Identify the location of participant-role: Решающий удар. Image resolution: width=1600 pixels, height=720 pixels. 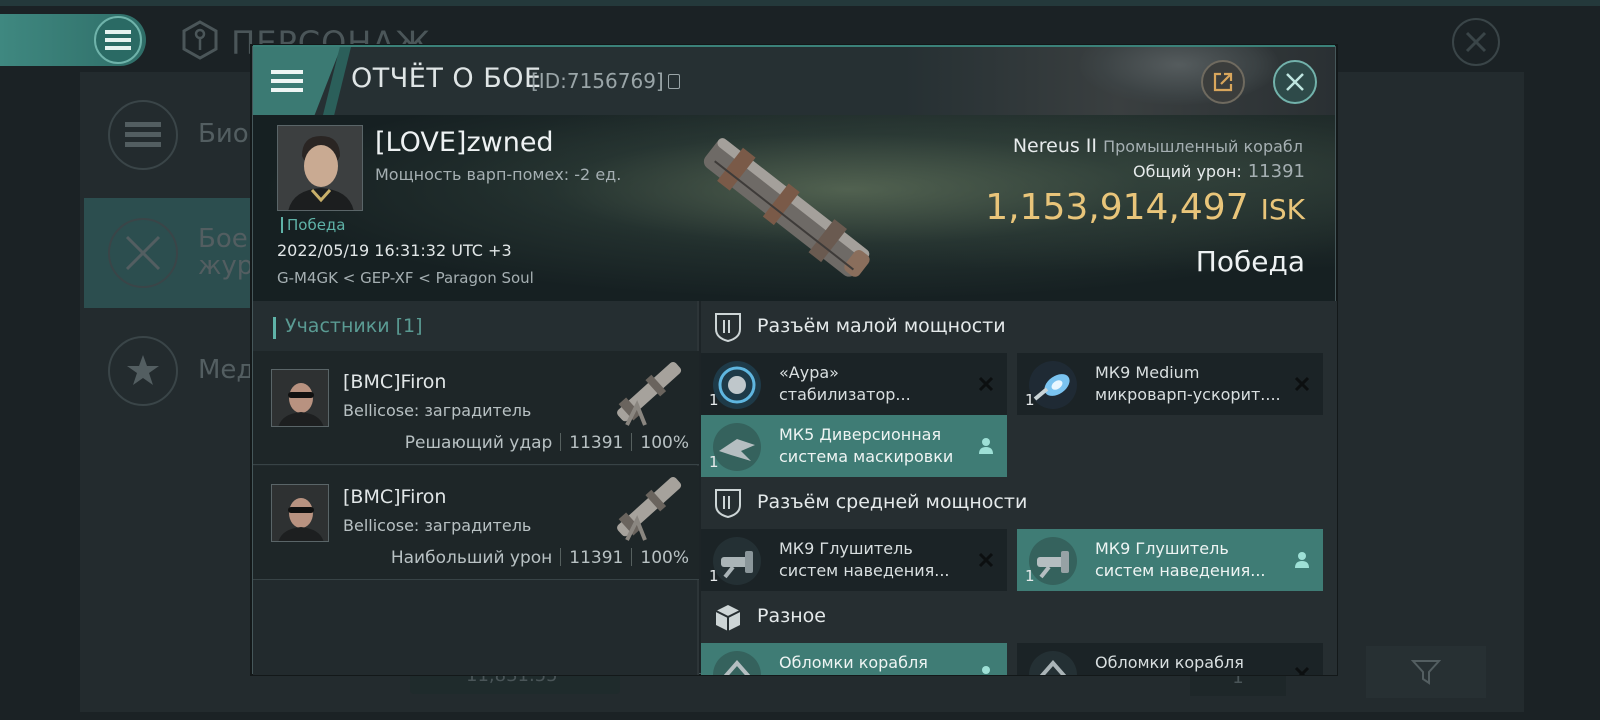
(478, 443).